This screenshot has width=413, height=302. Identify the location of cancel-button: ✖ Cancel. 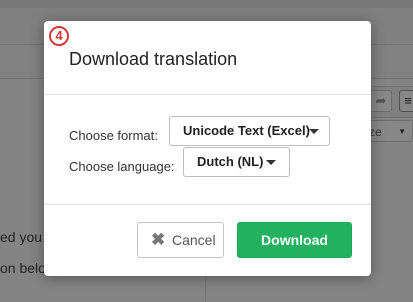
(180, 240).